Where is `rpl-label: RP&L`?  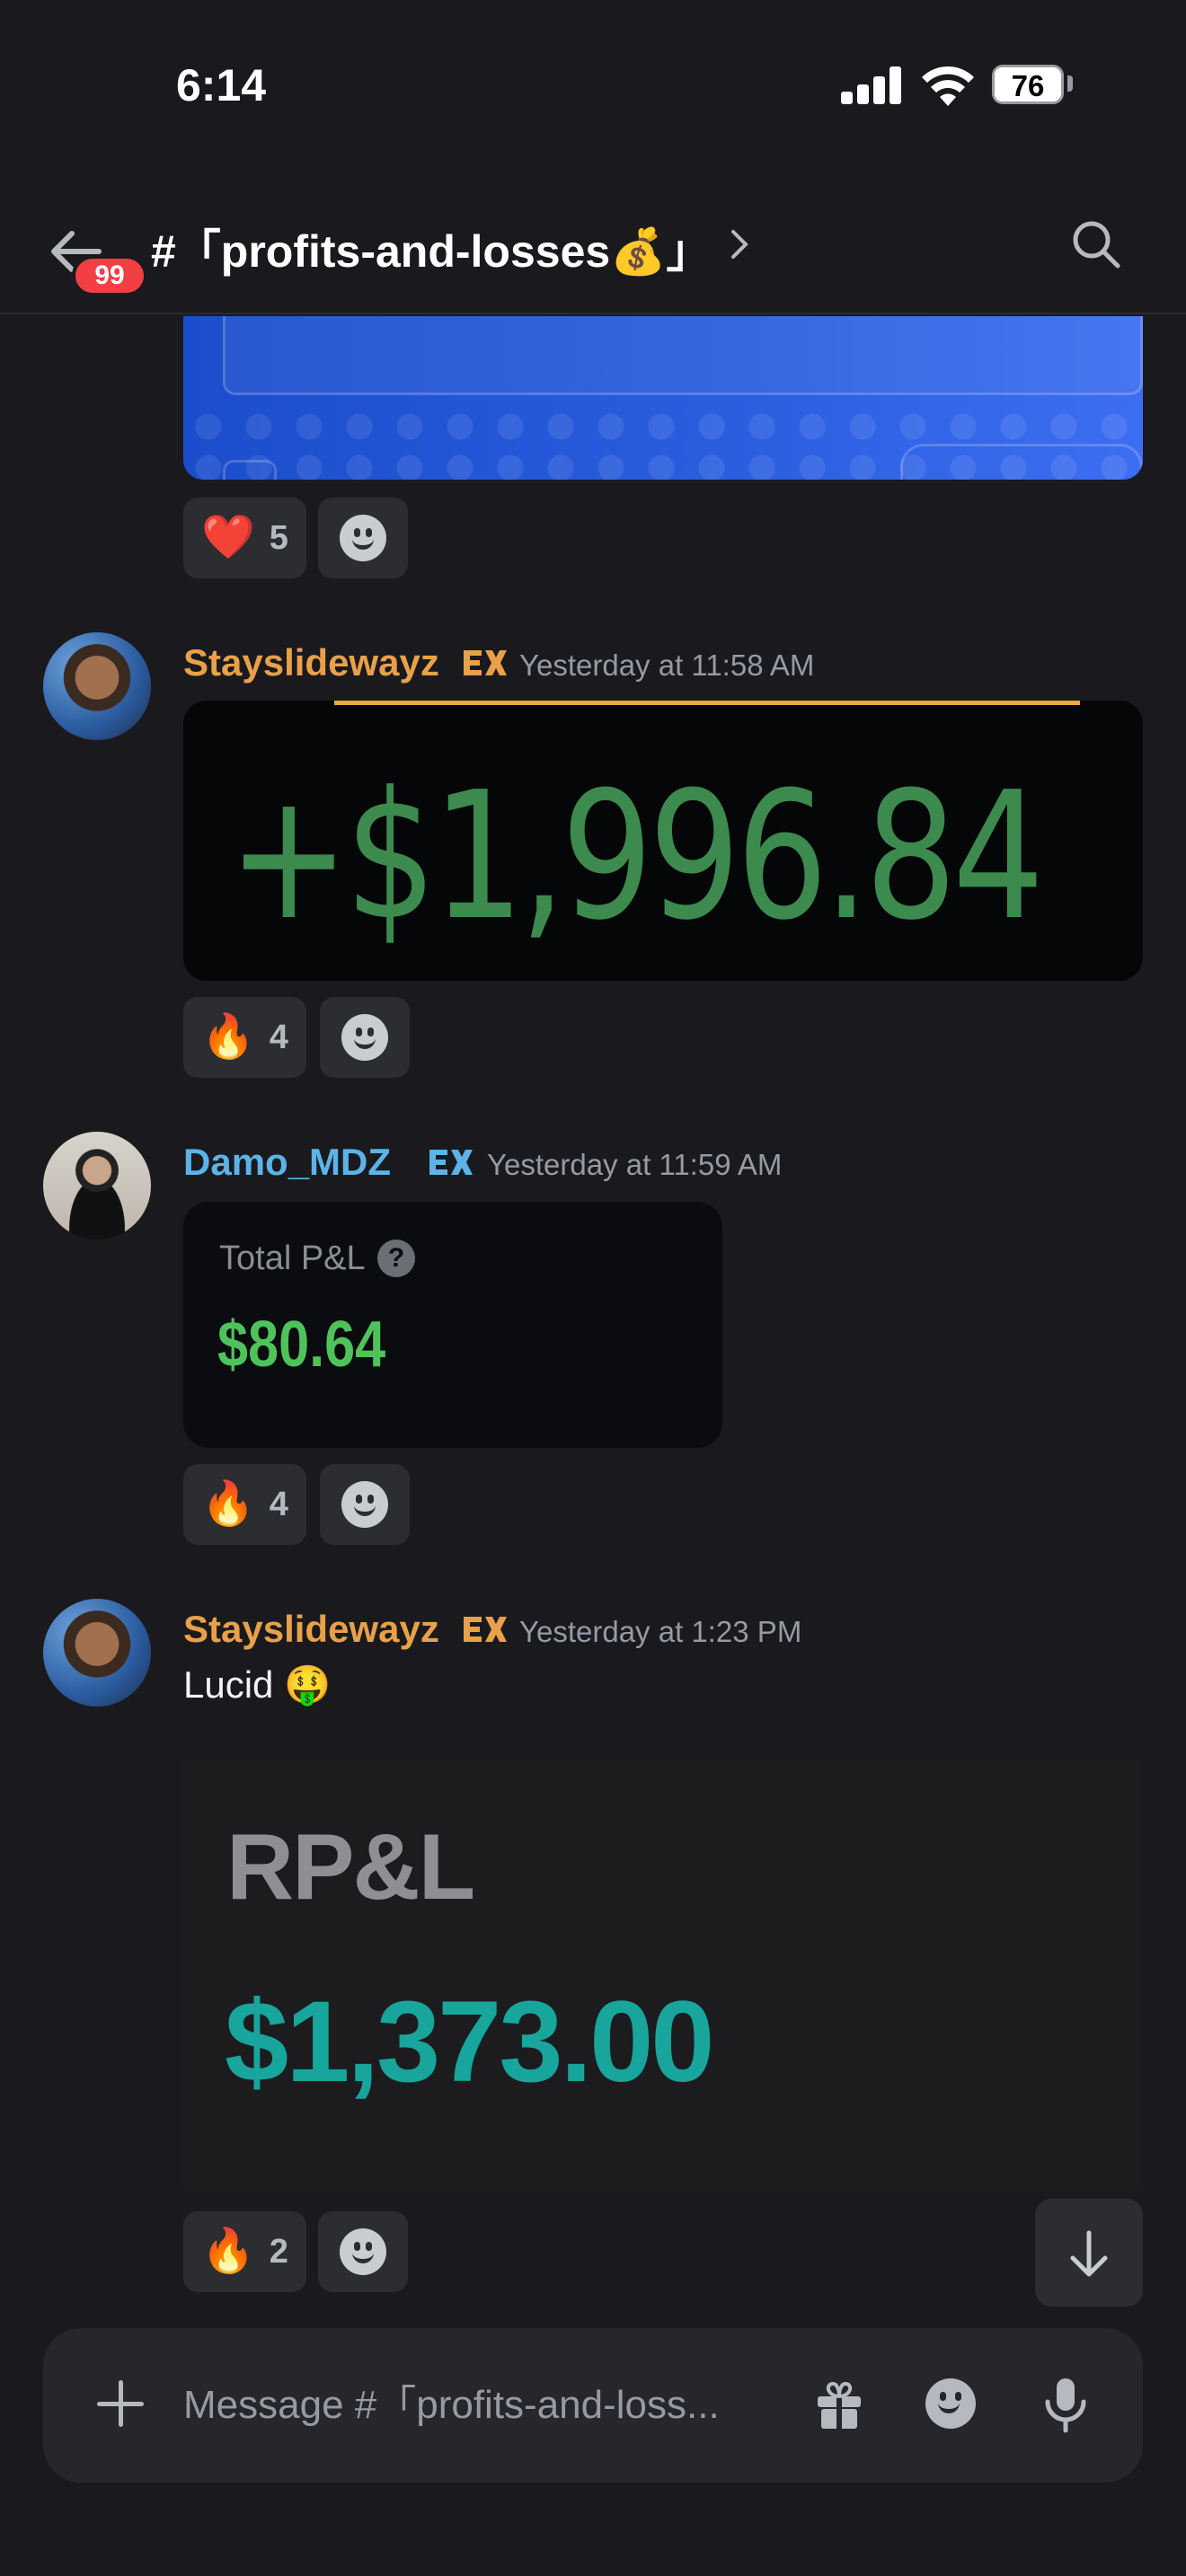 rpl-label: RP&L is located at coordinates (350, 1867).